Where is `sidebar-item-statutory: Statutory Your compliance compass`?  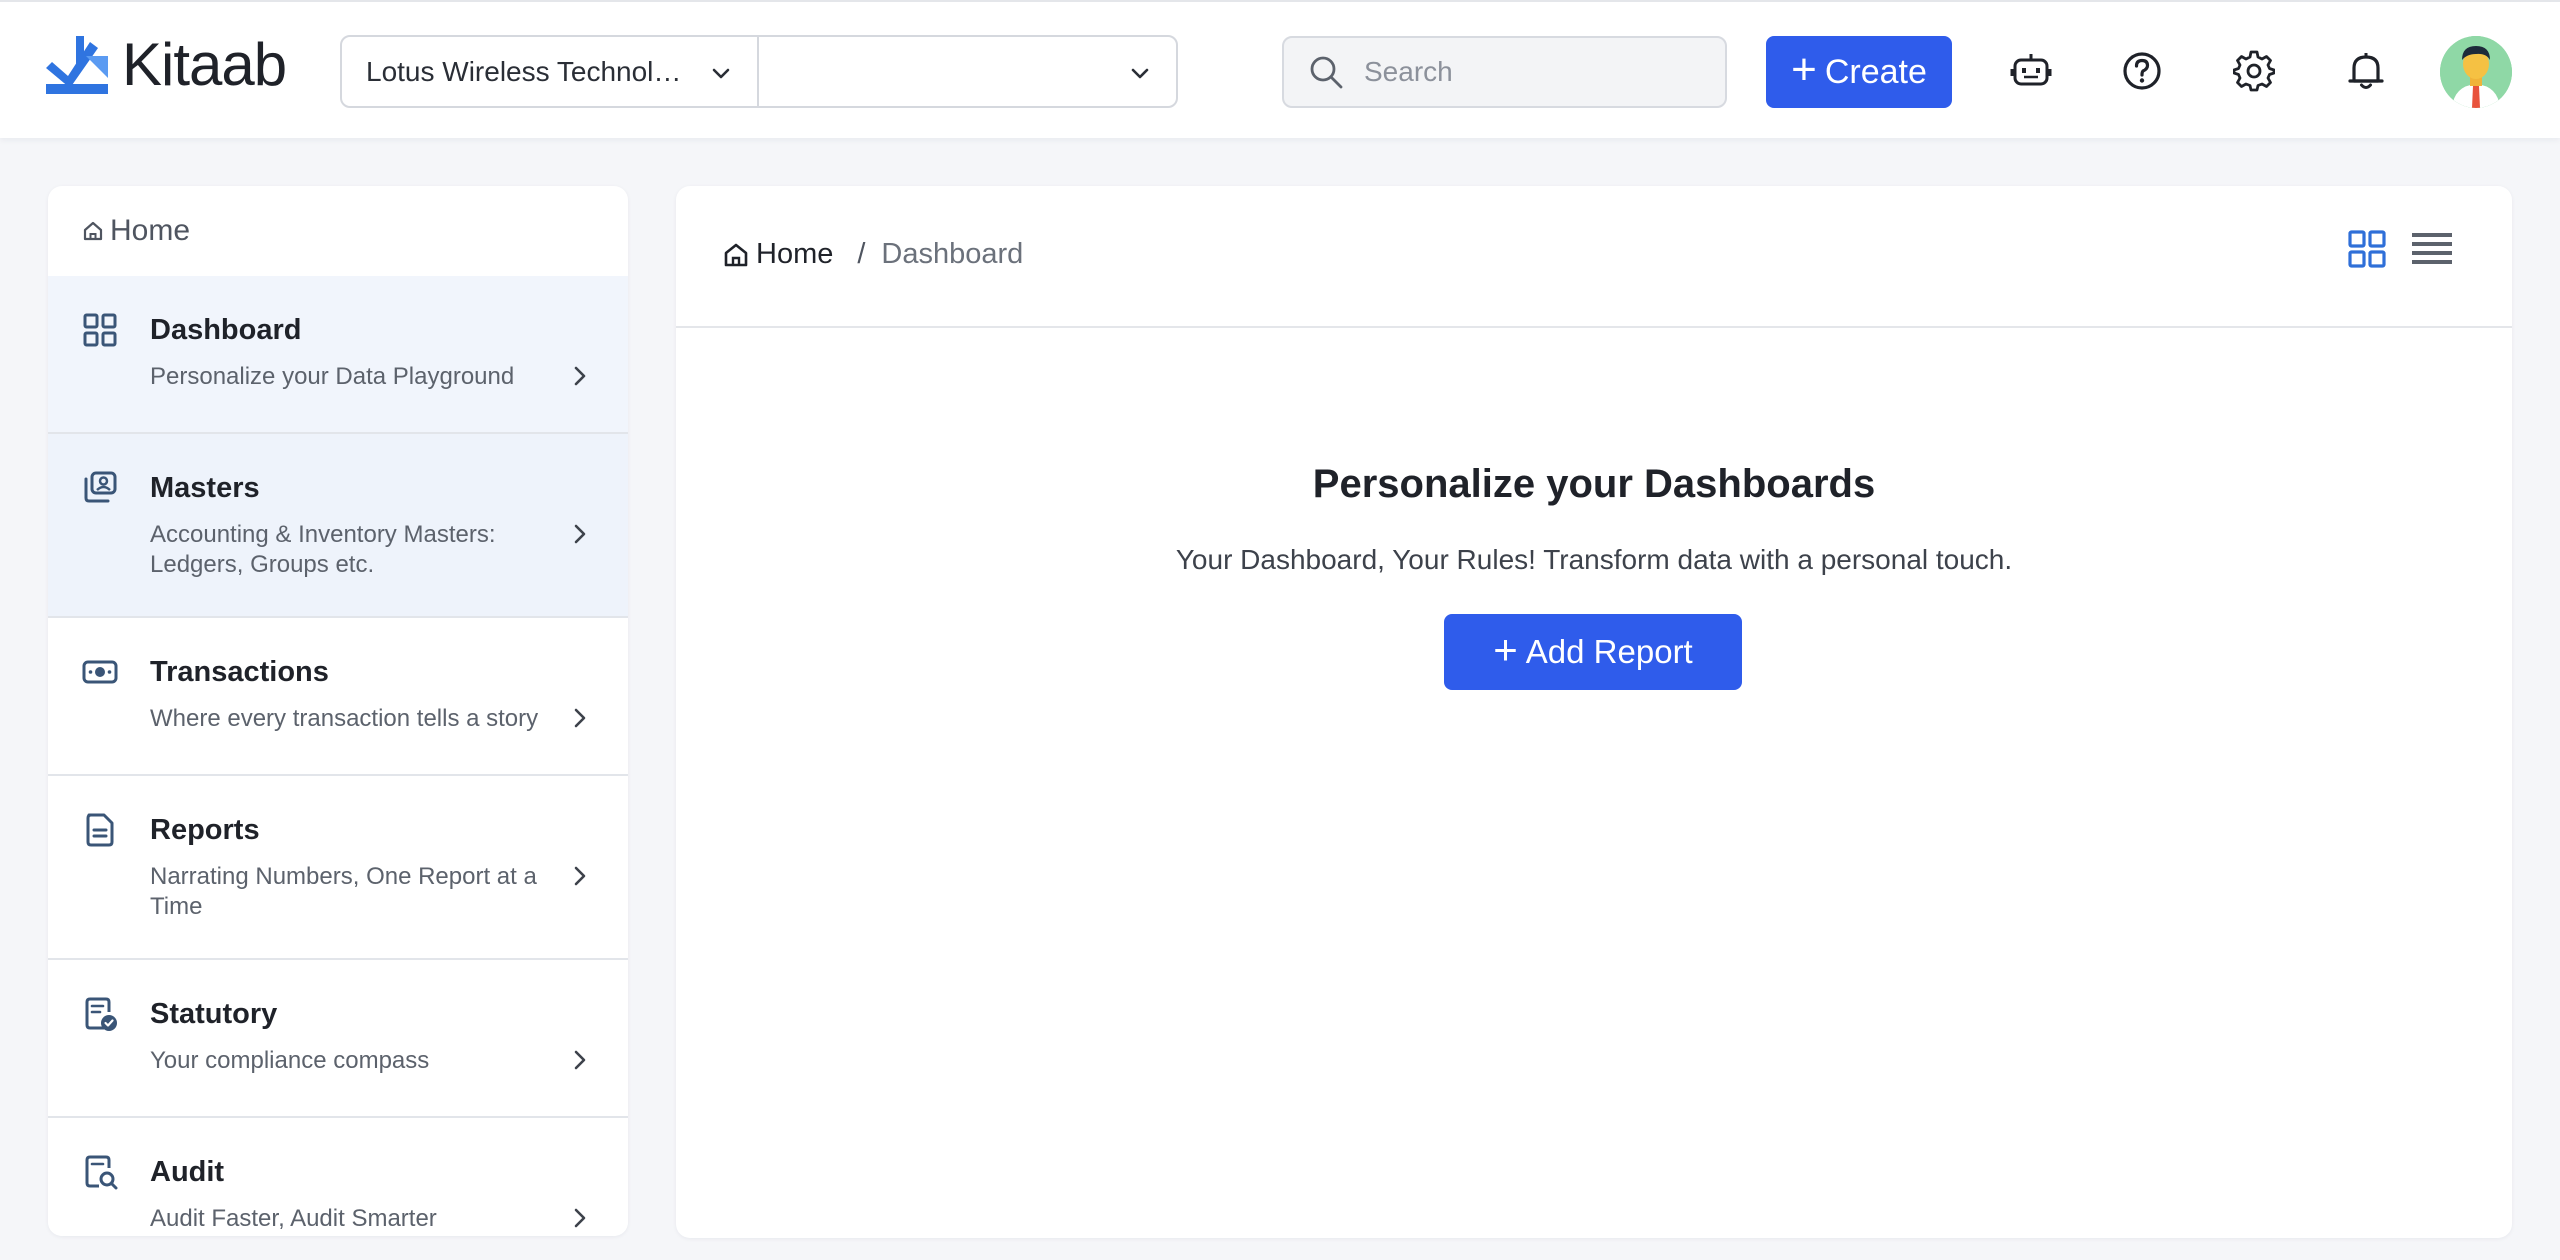
sidebar-item-statutory: Statutory Your compliance compass is located at coordinates (338, 1039).